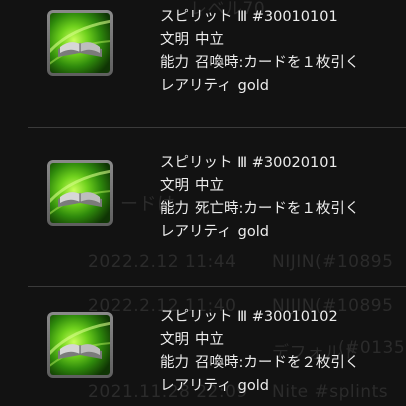 The width and height of the screenshot is (406, 406). What do you see at coordinates (249, 17) in the screenshot?
I see `card-name: スピリット Ⅲ #30010101` at bounding box center [249, 17].